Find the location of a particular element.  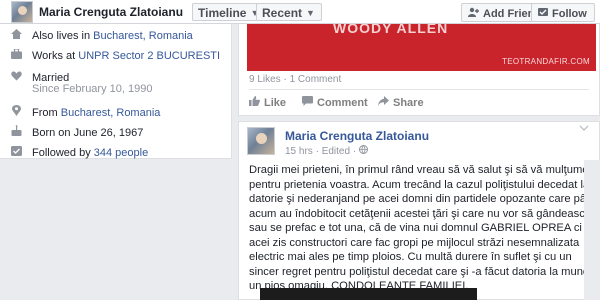

birthday-cake-icon is located at coordinates (16, 132).